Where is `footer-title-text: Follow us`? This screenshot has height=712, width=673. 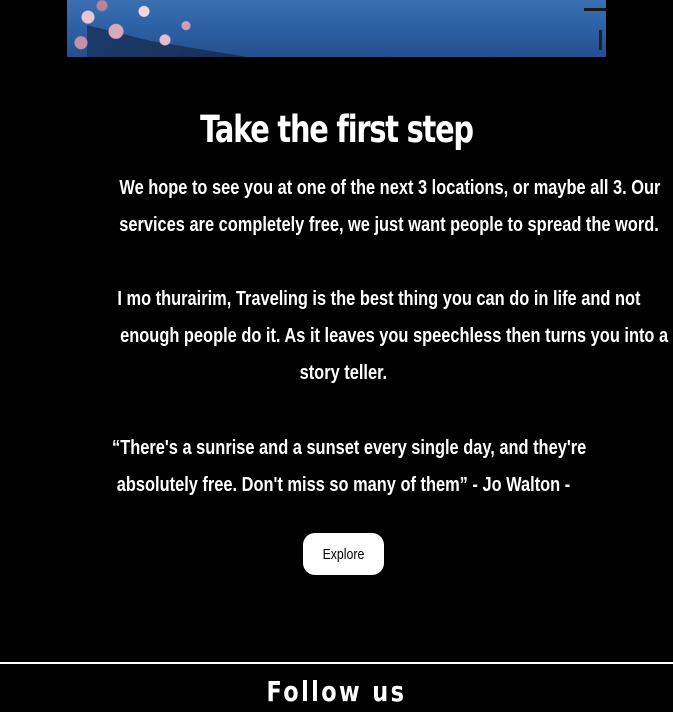 footer-title-text: Follow us is located at coordinates (336, 691).